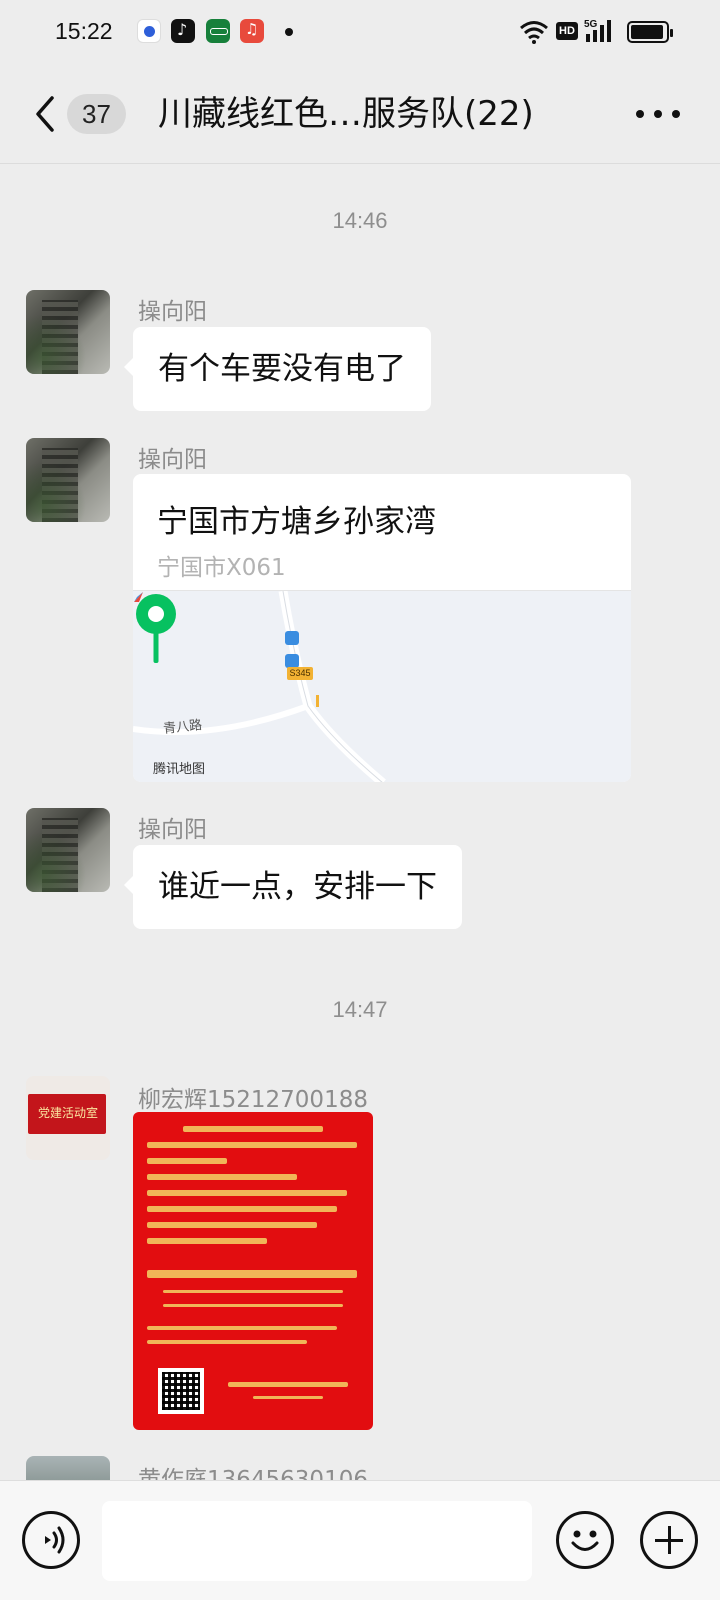  I want to click on back-arrow-icon, so click(45, 114).